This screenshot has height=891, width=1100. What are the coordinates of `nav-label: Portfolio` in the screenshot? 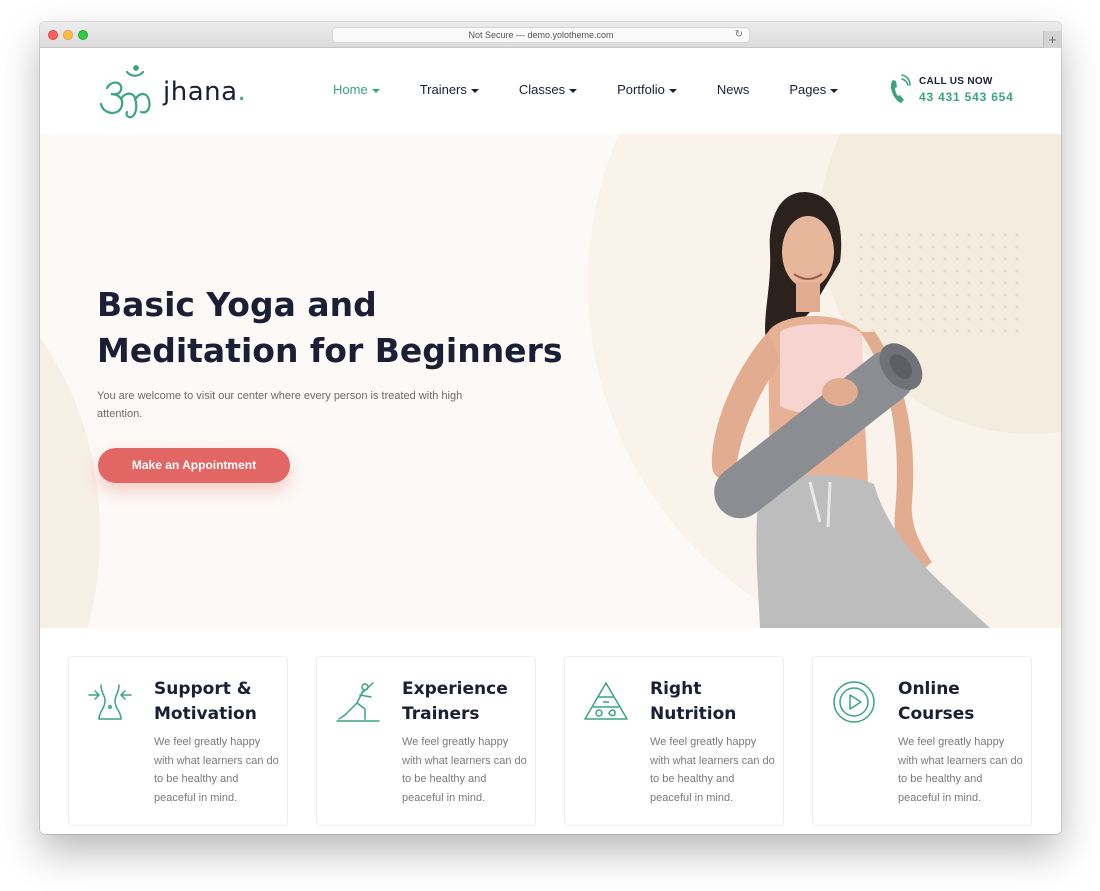 It's located at (641, 89).